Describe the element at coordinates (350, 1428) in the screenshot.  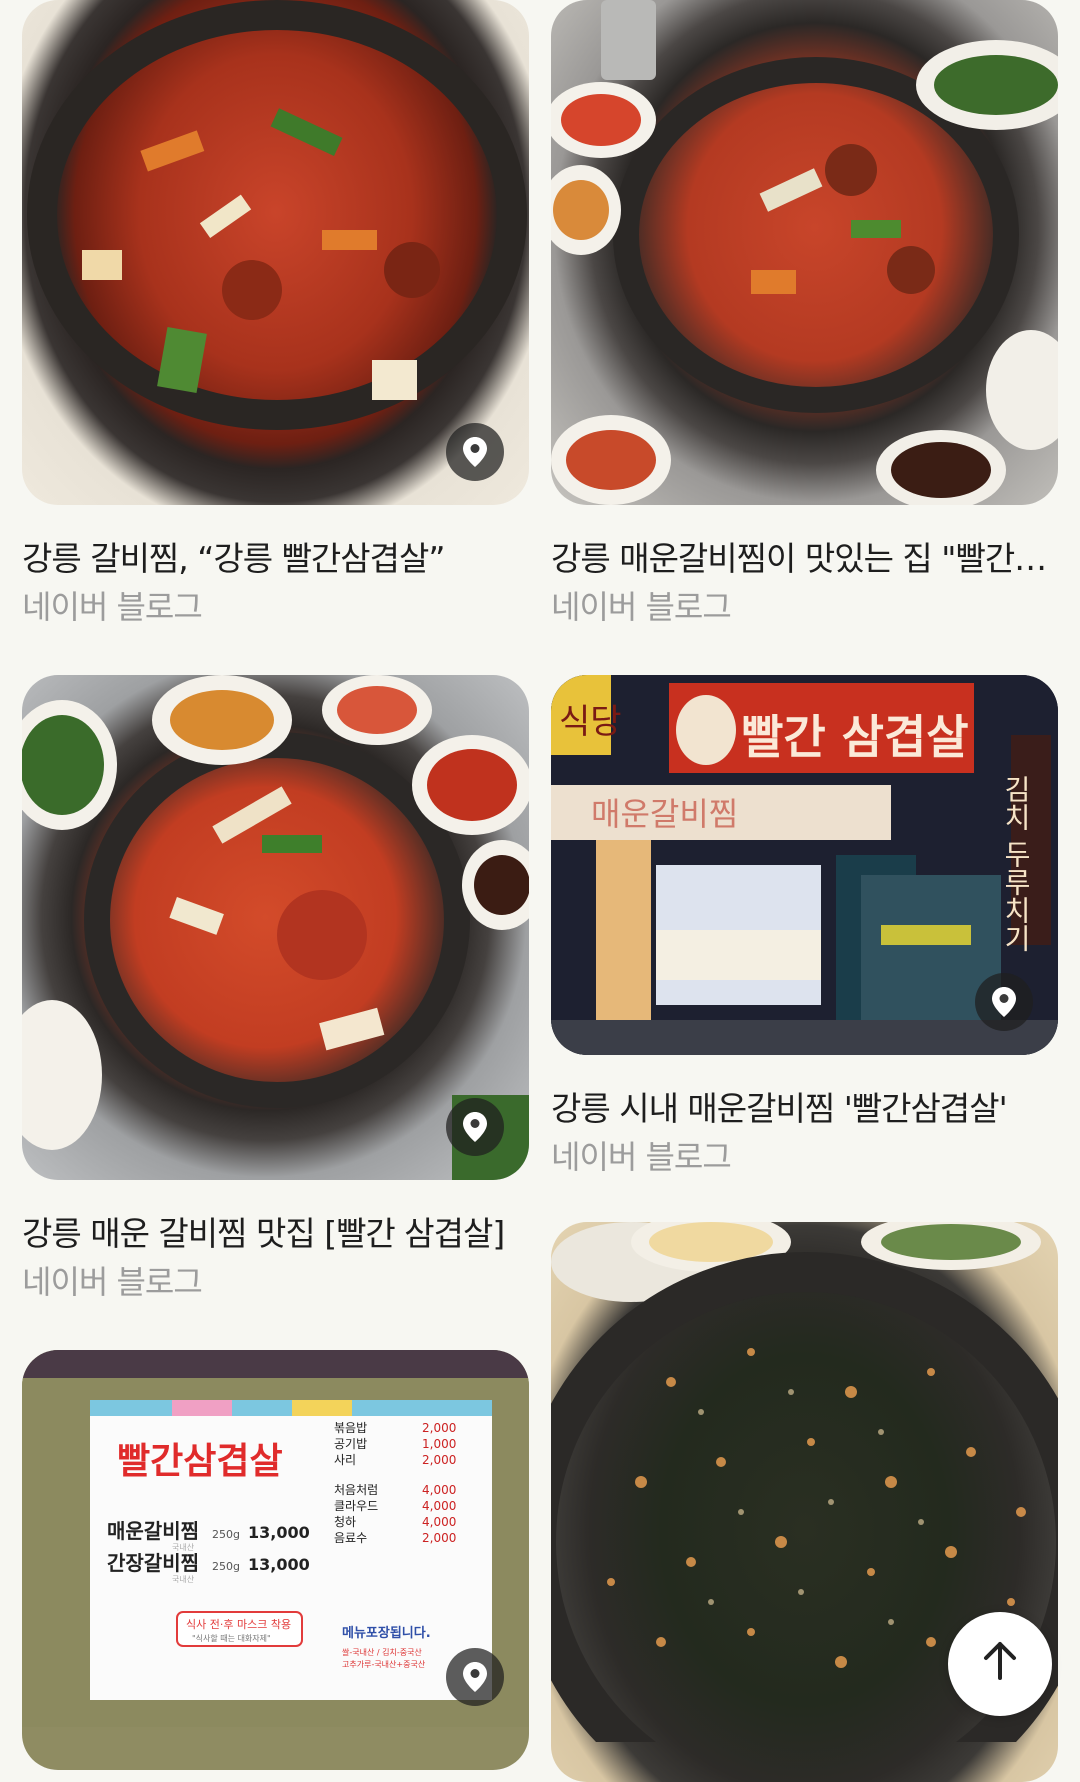
I see `menu-right-item-name: 볶음밥` at that location.